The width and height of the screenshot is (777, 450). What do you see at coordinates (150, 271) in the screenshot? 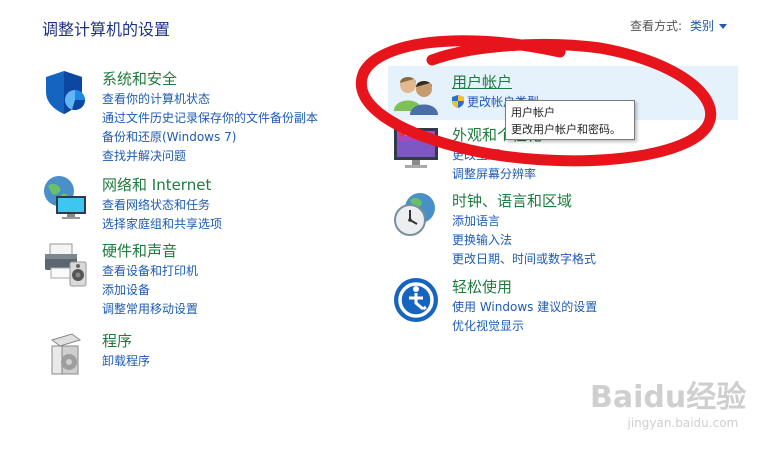
I see `link-devices-printers: 查看设备和打印机` at bounding box center [150, 271].